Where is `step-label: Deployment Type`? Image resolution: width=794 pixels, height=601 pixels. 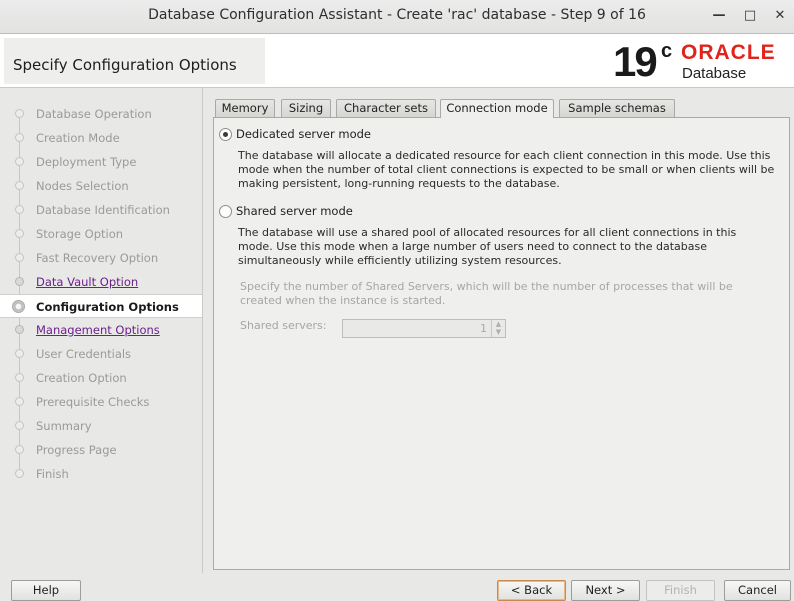
step-label: Deployment Type is located at coordinates (86, 162).